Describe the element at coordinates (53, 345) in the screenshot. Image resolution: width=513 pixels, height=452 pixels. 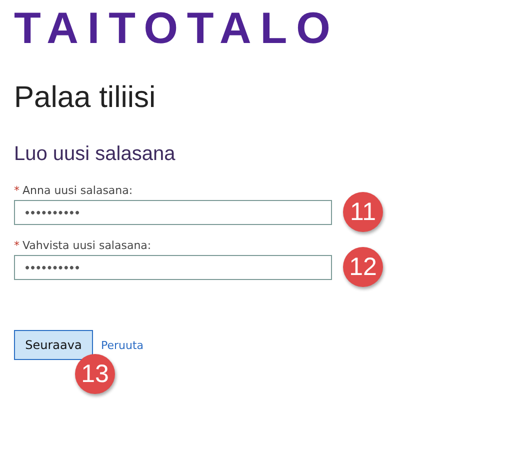
I see `next-button: Seuraava` at that location.